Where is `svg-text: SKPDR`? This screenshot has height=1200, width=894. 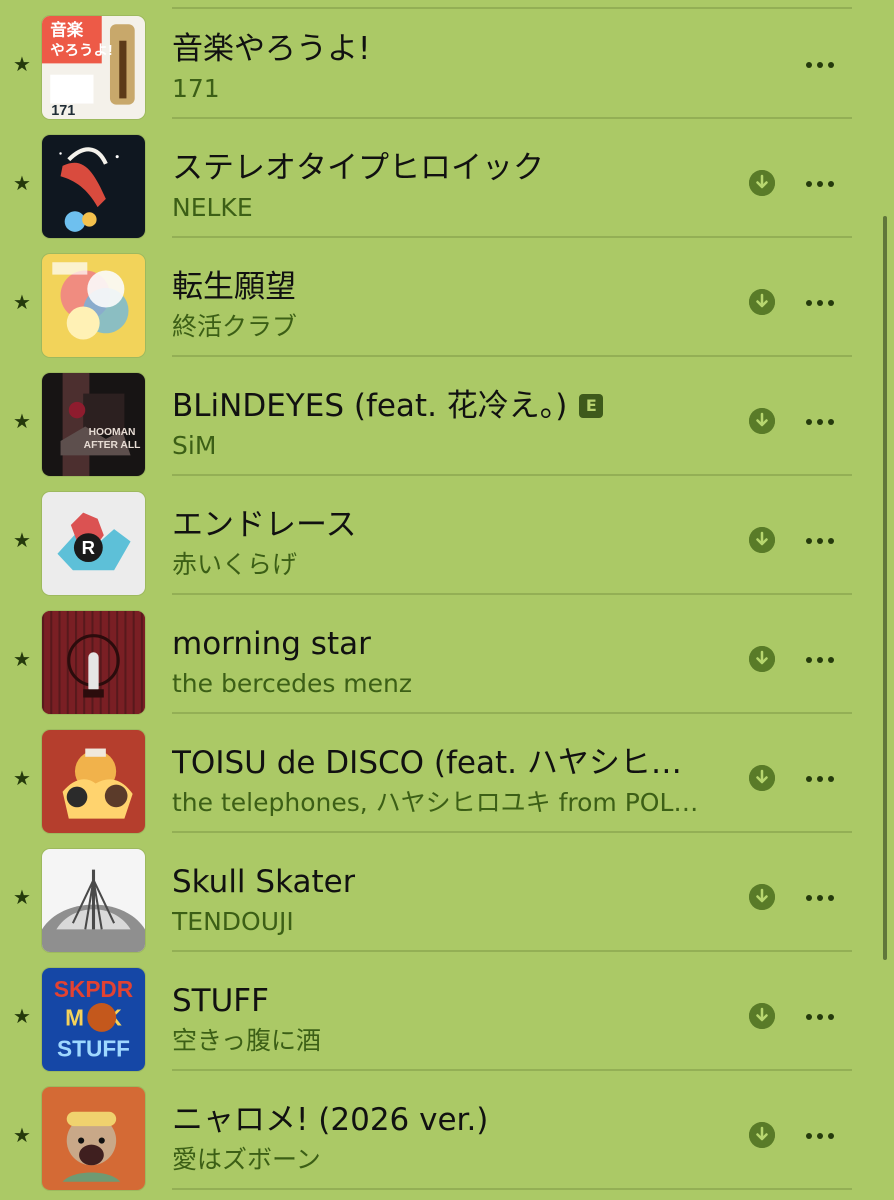 svg-text: SKPDR is located at coordinates (93, 989).